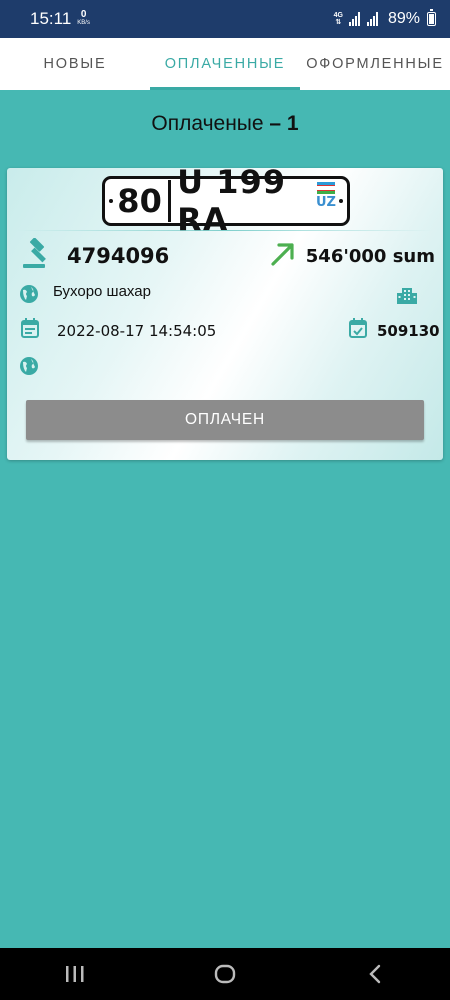  What do you see at coordinates (431, 17) in the screenshot?
I see `battery-icon` at bounding box center [431, 17].